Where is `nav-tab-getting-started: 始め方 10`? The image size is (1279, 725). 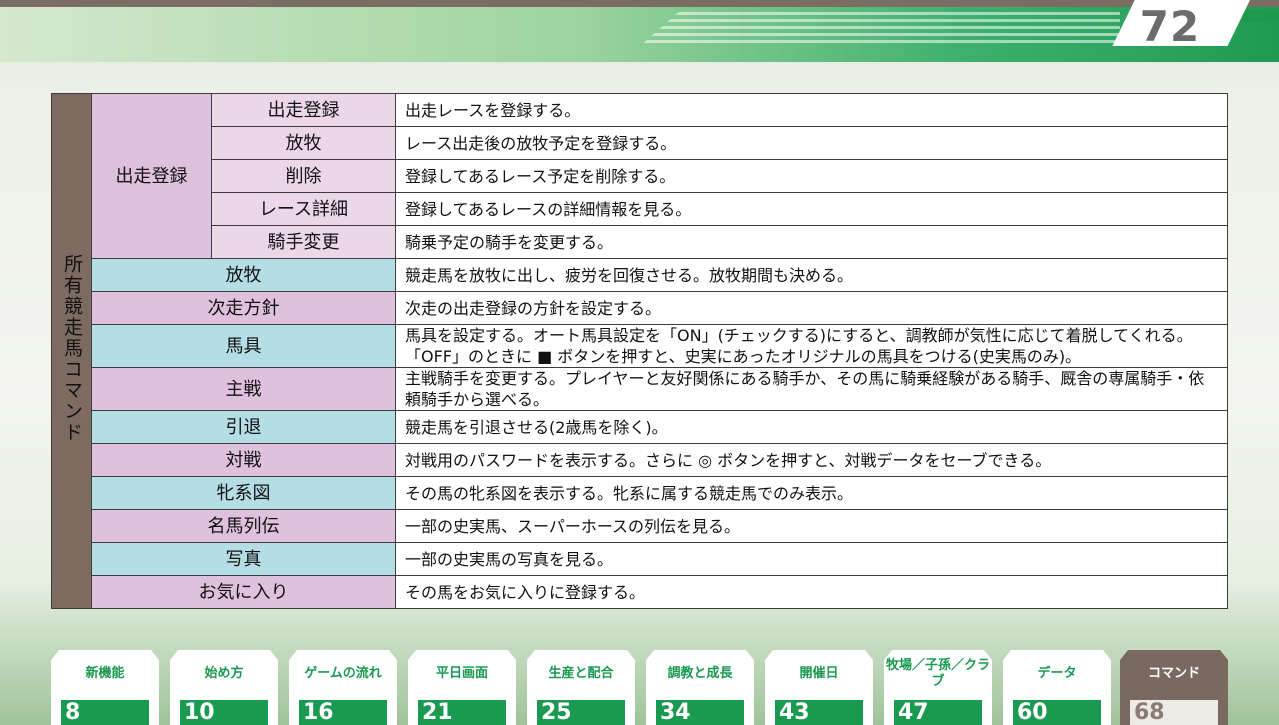 nav-tab-getting-started: 始め方 10 is located at coordinates (224, 687).